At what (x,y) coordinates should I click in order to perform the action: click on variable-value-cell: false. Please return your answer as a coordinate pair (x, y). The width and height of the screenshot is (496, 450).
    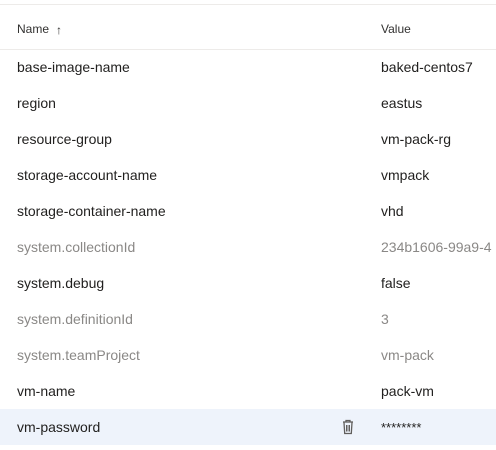
    Looking at the image, I should click on (396, 283).